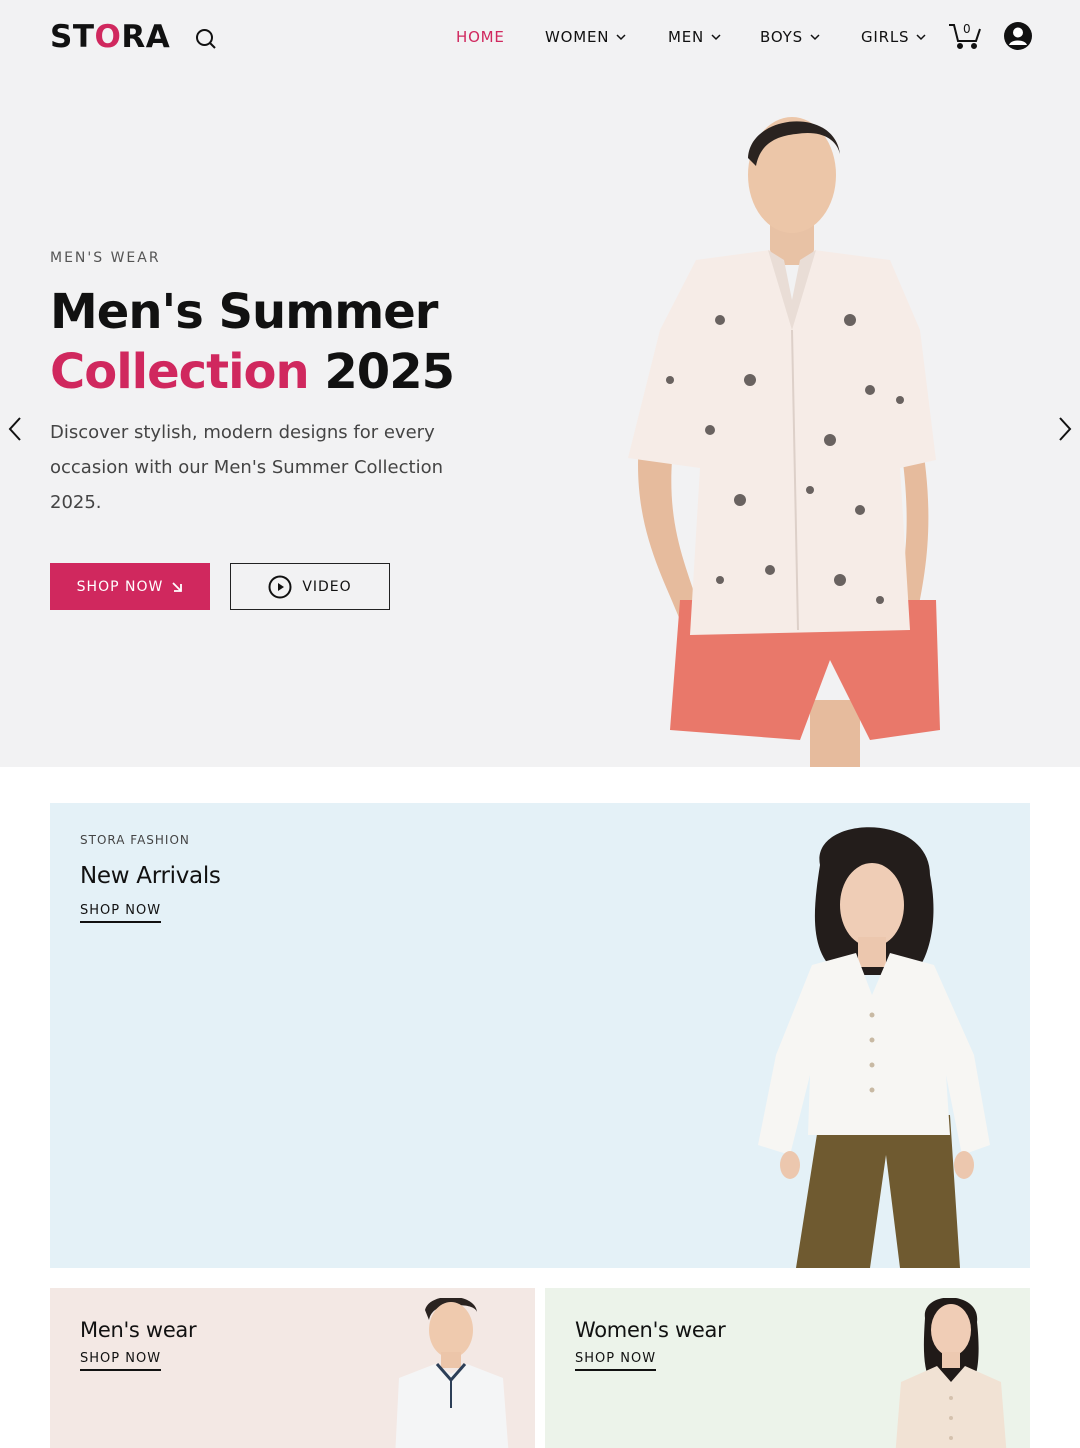  What do you see at coordinates (784, 442) in the screenshot?
I see `hero-model-image` at bounding box center [784, 442].